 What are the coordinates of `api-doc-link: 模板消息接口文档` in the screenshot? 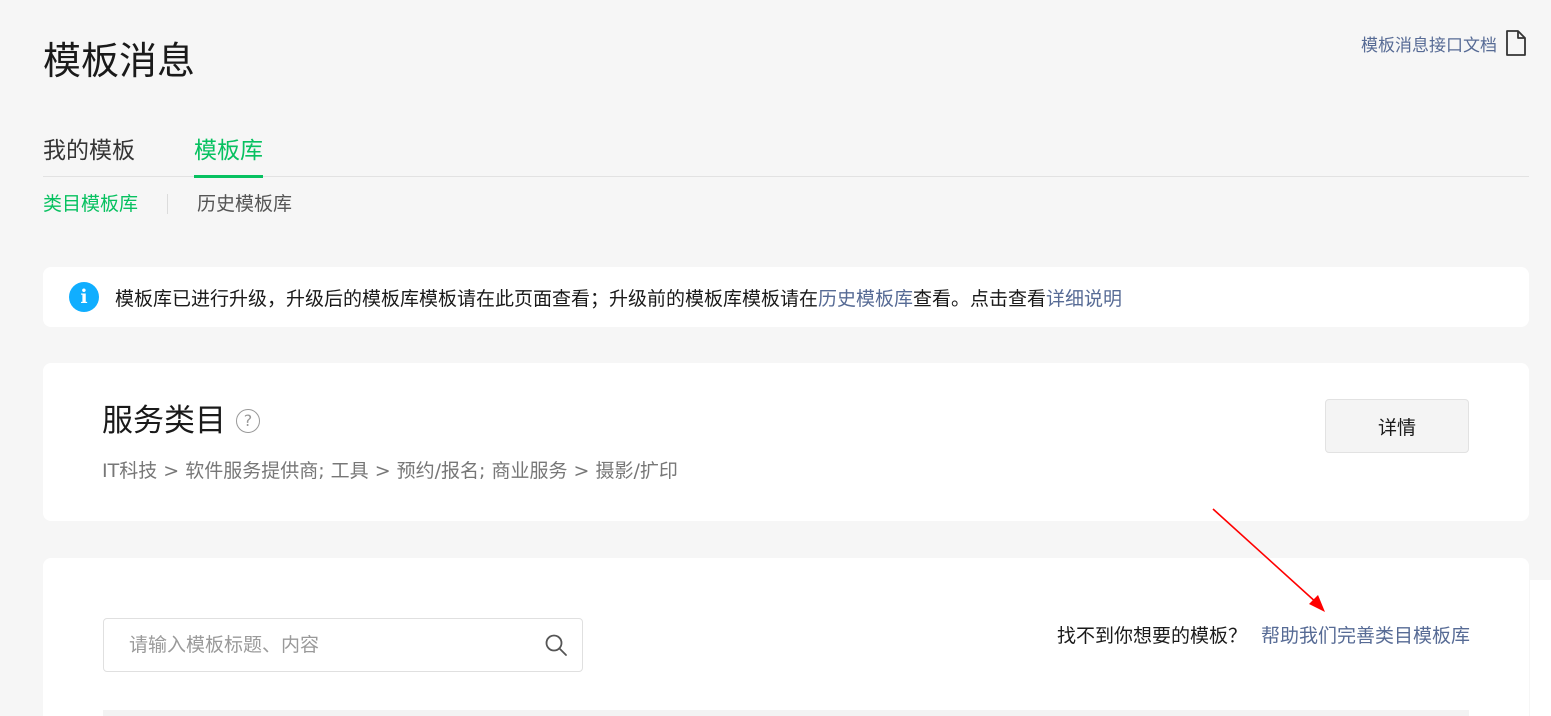 It's located at (1444, 43).